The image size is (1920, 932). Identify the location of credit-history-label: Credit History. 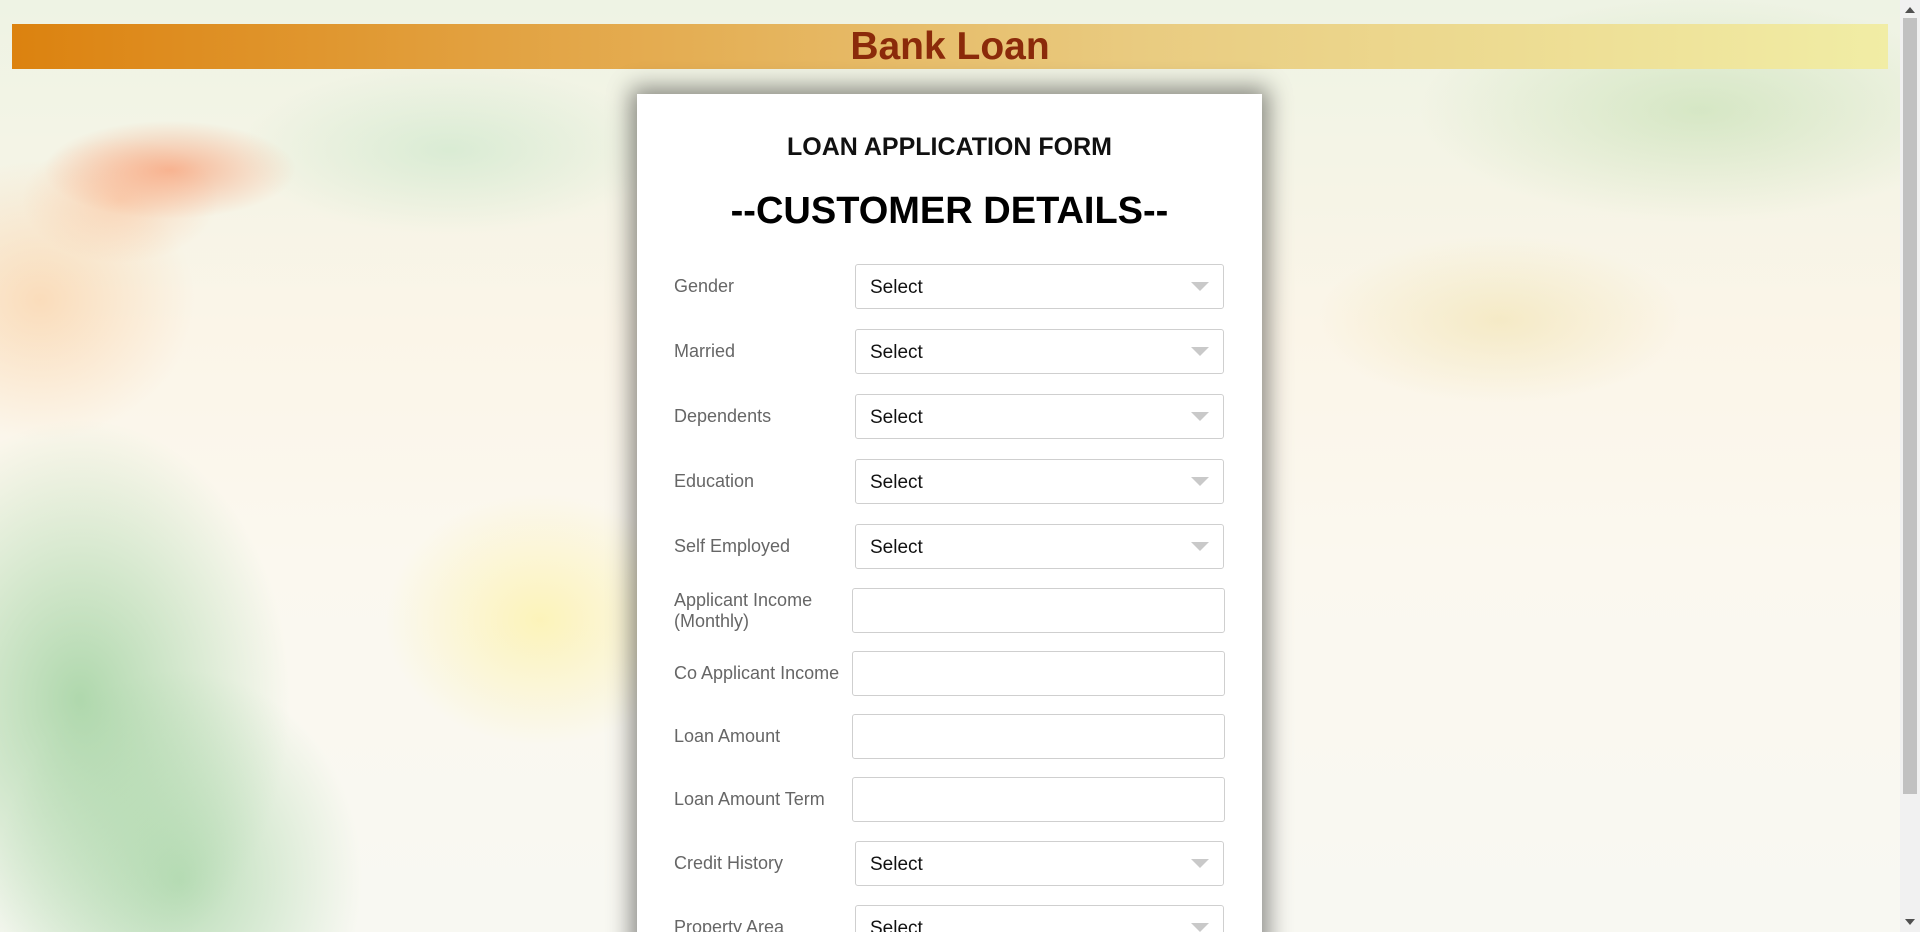
(729, 863).